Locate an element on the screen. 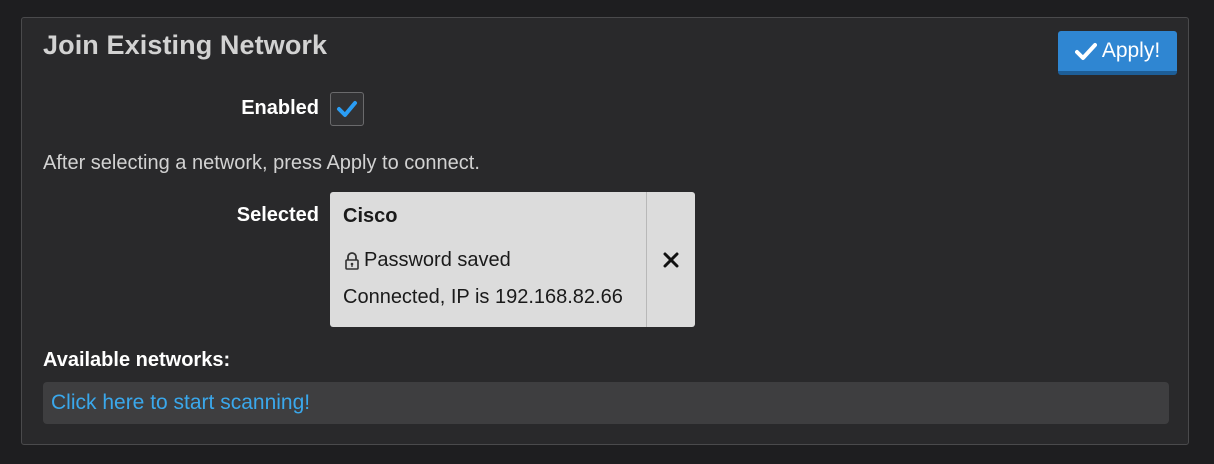 Image resolution: width=1214 pixels, height=464 pixels. enabled-checkbox is located at coordinates (347, 109).